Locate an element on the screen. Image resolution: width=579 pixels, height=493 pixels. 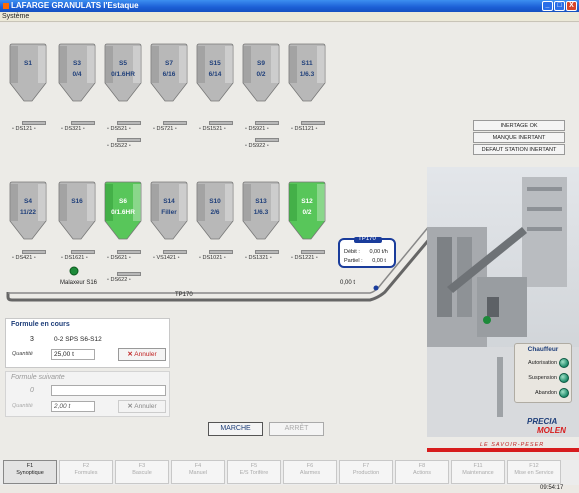
silo-formula: 0/2 is located at coordinates (261, 74).